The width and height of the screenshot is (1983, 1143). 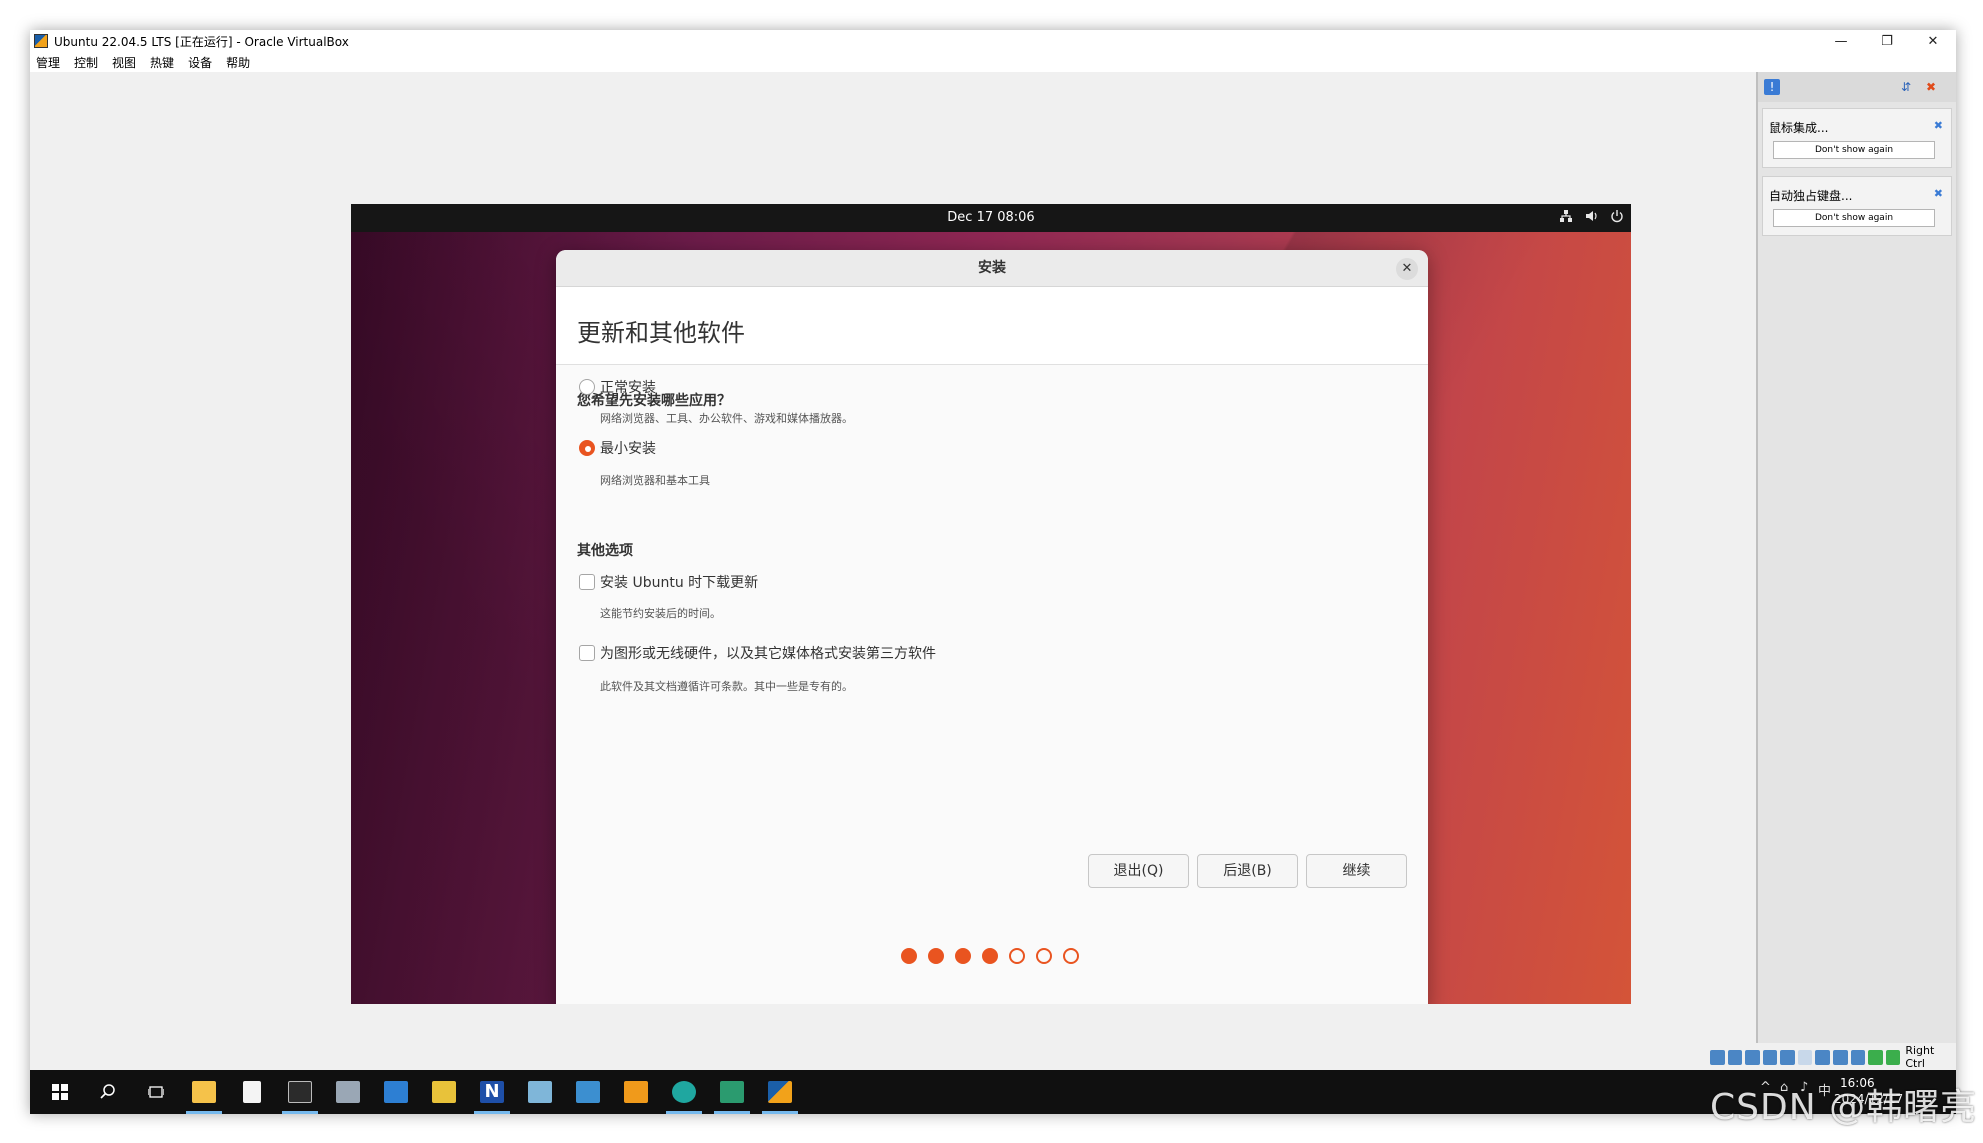 What do you see at coordinates (1840, 1057) in the screenshot?
I see `recording-status-icon` at bounding box center [1840, 1057].